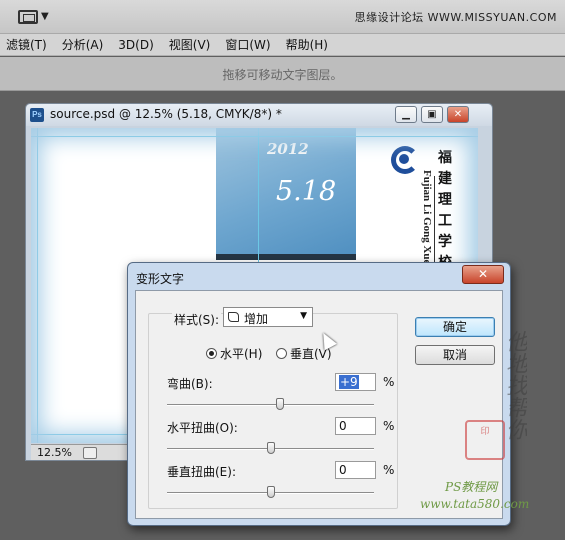 The width and height of the screenshot is (565, 540). What do you see at coordinates (241, 353) in the screenshot?
I see `radio-horizontal-label: 水平(H)` at bounding box center [241, 353].